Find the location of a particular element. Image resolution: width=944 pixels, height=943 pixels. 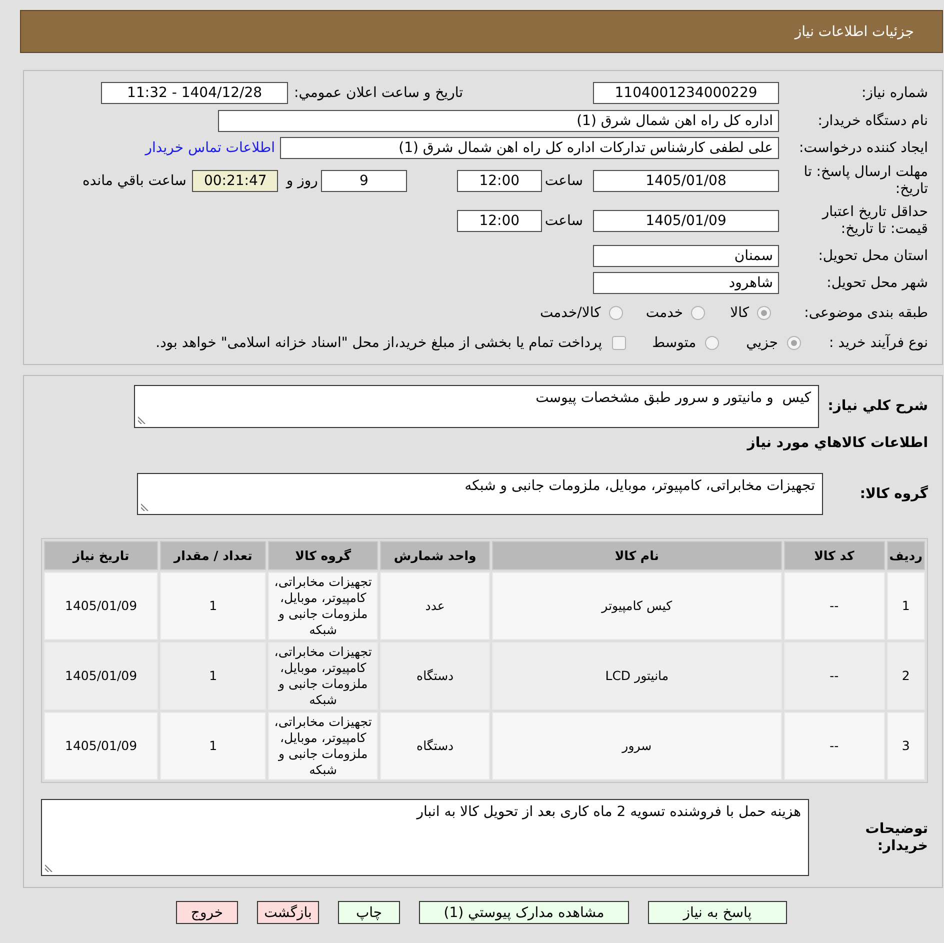

table-cell: عدد is located at coordinates (435, 606).